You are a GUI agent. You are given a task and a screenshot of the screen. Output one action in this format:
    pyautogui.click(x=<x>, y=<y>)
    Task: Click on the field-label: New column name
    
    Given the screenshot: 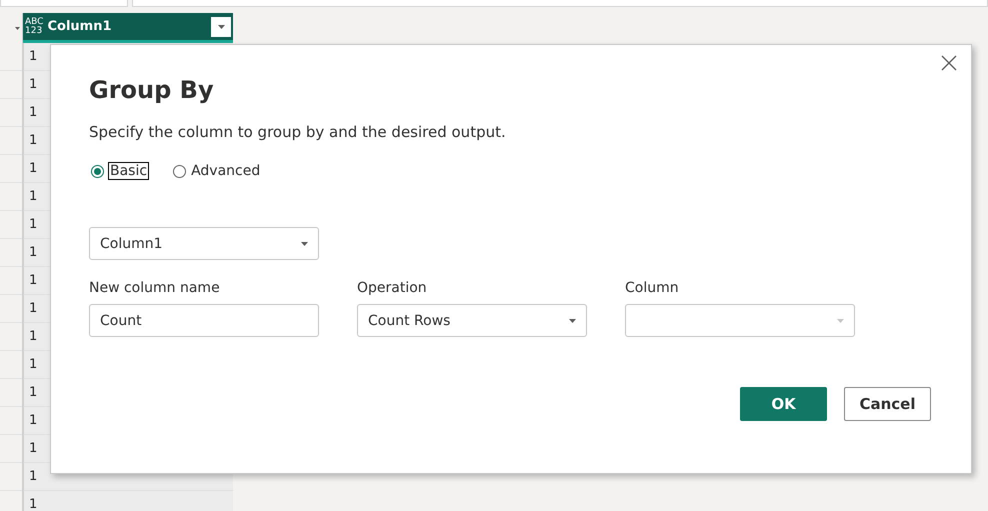 What is the action you would take?
    pyautogui.click(x=155, y=288)
    